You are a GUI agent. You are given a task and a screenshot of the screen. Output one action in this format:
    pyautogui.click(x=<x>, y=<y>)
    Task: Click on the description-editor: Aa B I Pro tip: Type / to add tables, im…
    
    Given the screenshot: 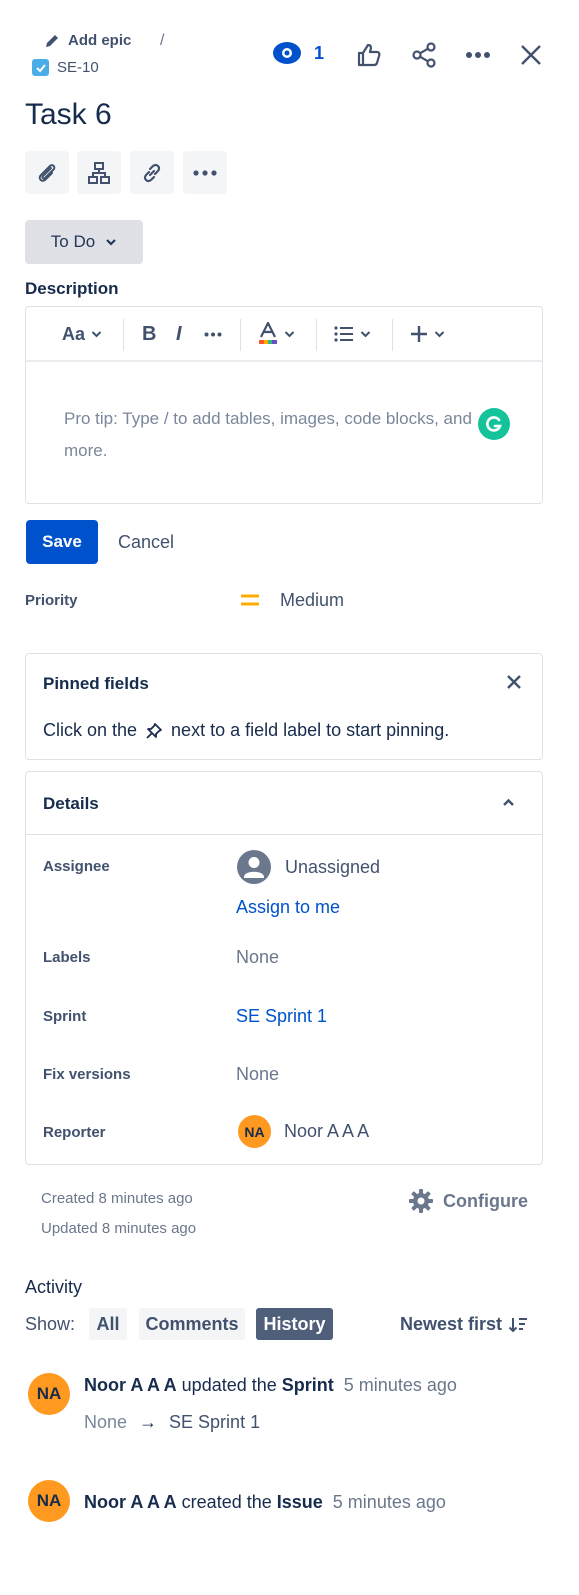 What is the action you would take?
    pyautogui.click(x=284, y=405)
    